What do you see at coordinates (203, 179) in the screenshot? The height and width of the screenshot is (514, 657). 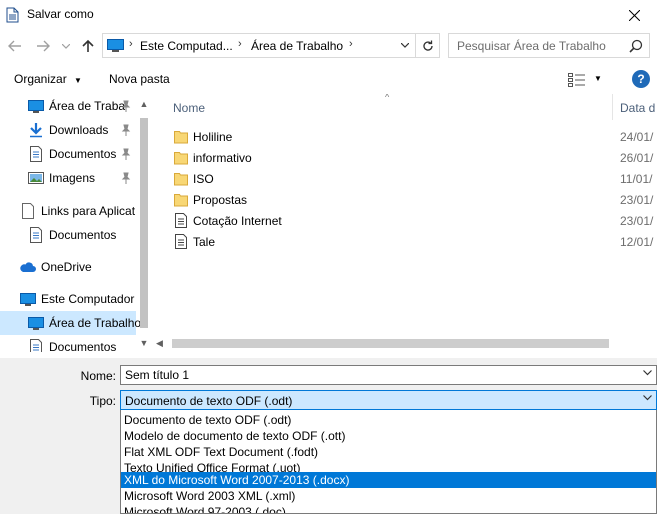 I see `file-name: ISO` at bounding box center [203, 179].